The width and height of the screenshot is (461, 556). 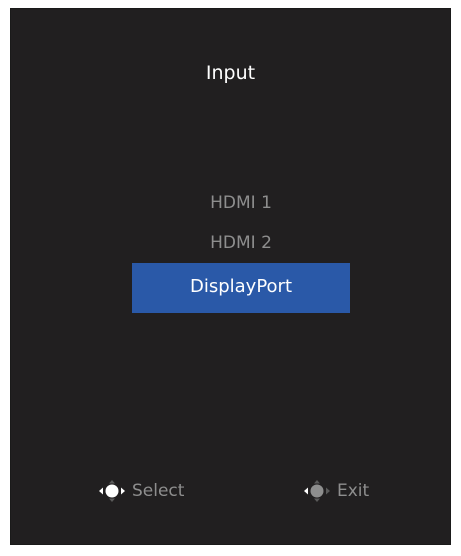 What do you see at coordinates (353, 491) in the screenshot?
I see `exit-hint-label: Exit` at bounding box center [353, 491].